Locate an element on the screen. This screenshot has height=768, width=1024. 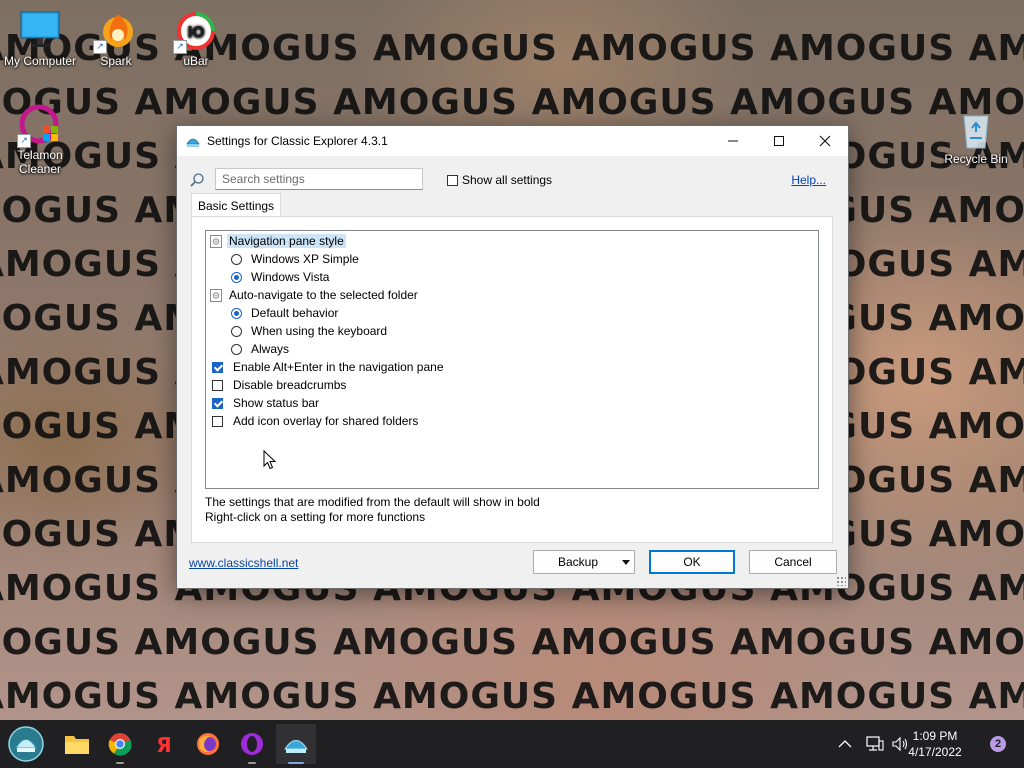
desktop-icon-ubar: Ю ↗ uBar is located at coordinates (196, 39).